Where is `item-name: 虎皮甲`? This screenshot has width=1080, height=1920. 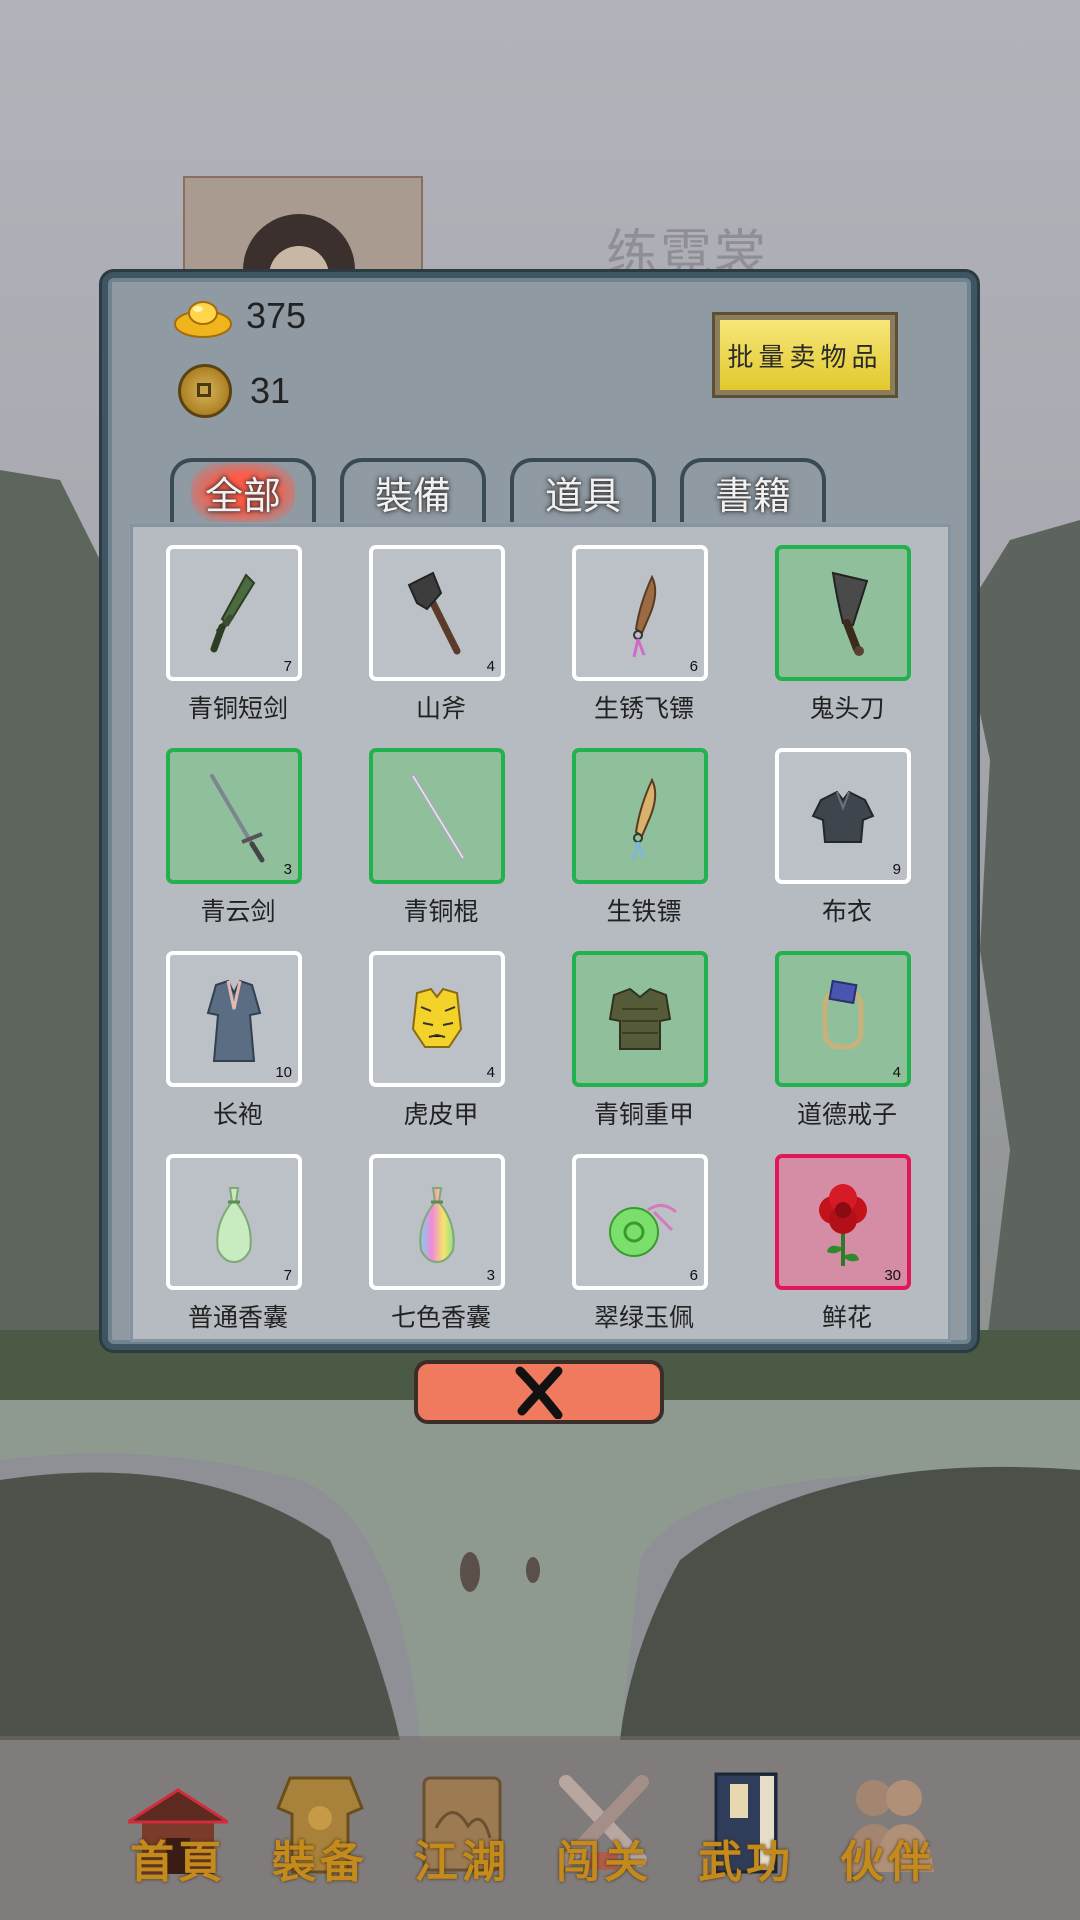
item-name: 虎皮甲 is located at coordinates (441, 1114).